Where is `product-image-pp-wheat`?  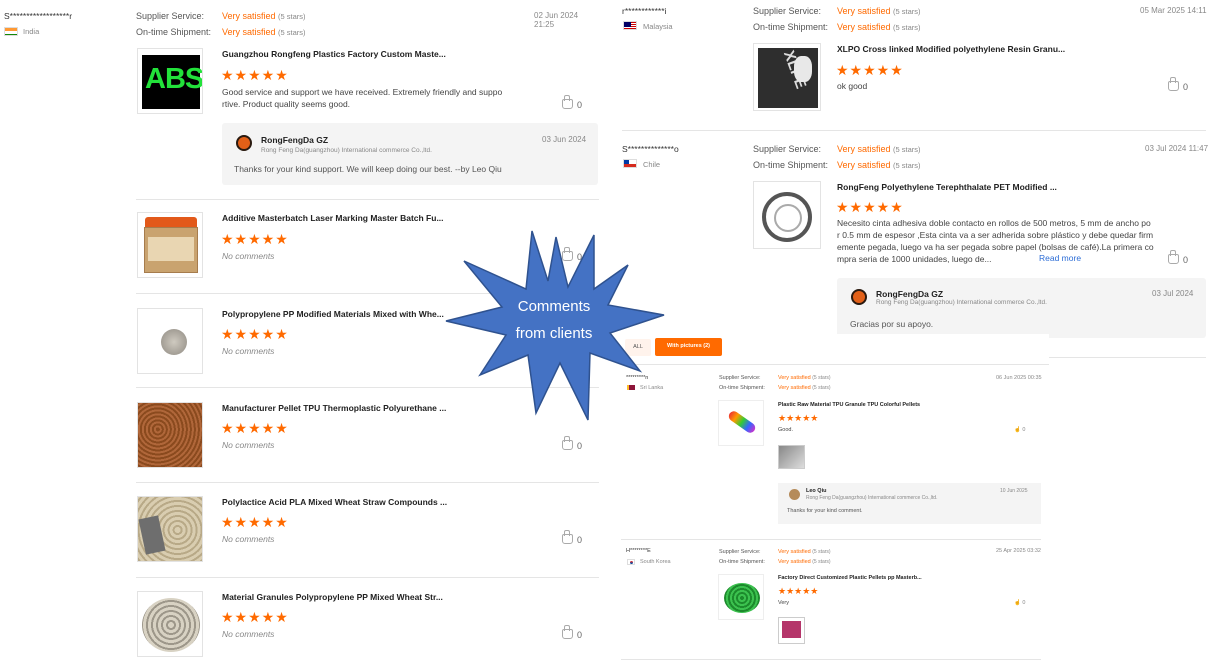 product-image-pp-wheat is located at coordinates (170, 341).